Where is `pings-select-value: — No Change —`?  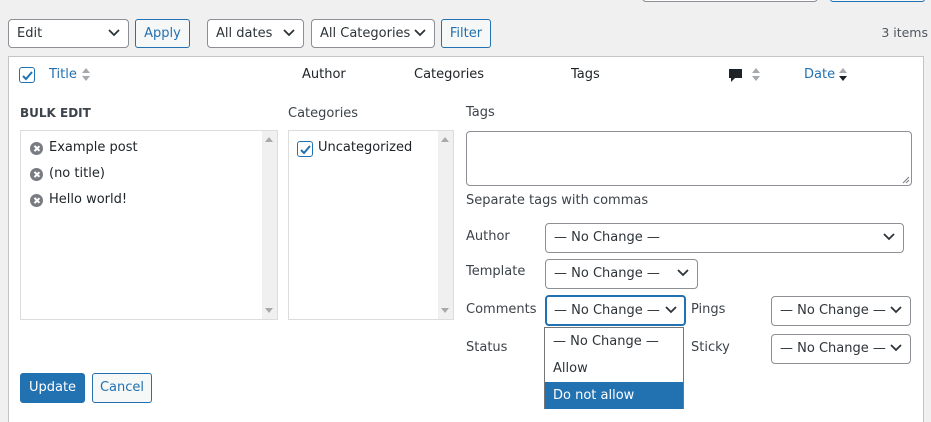
pings-select-value: — No Change — is located at coordinates (833, 310).